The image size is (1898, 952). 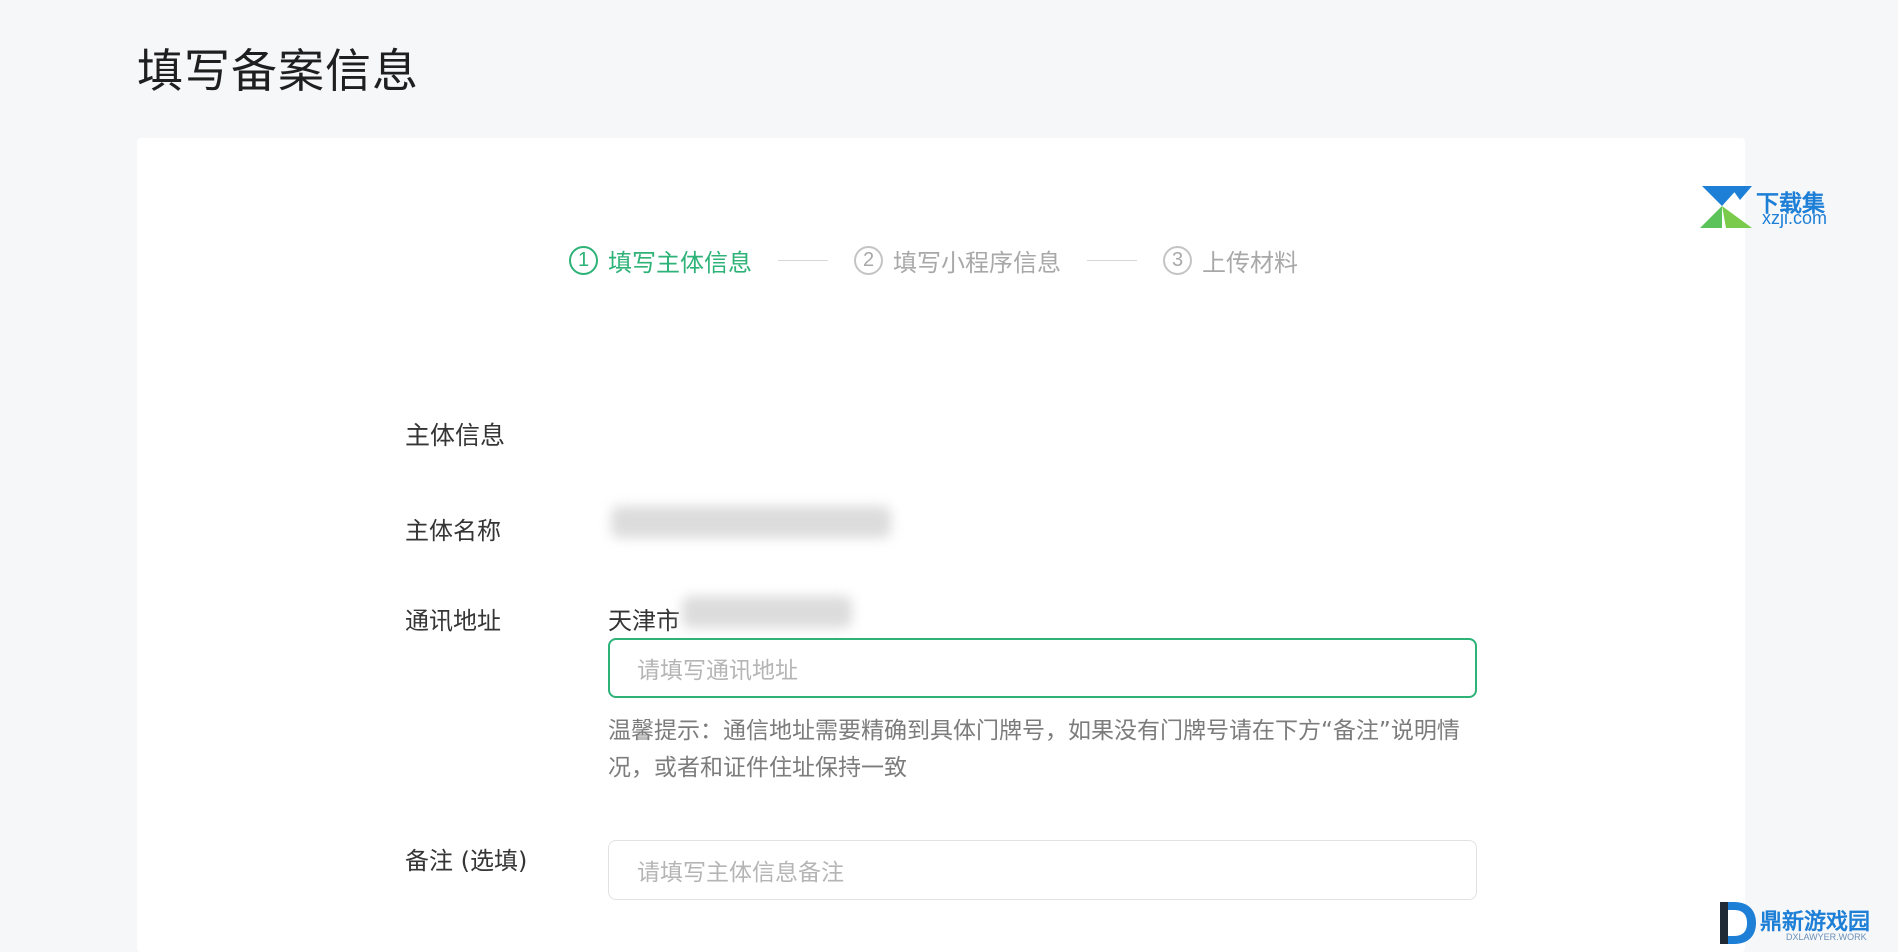 What do you see at coordinates (751, 522) in the screenshot?
I see `entity-name-value-redacted` at bounding box center [751, 522].